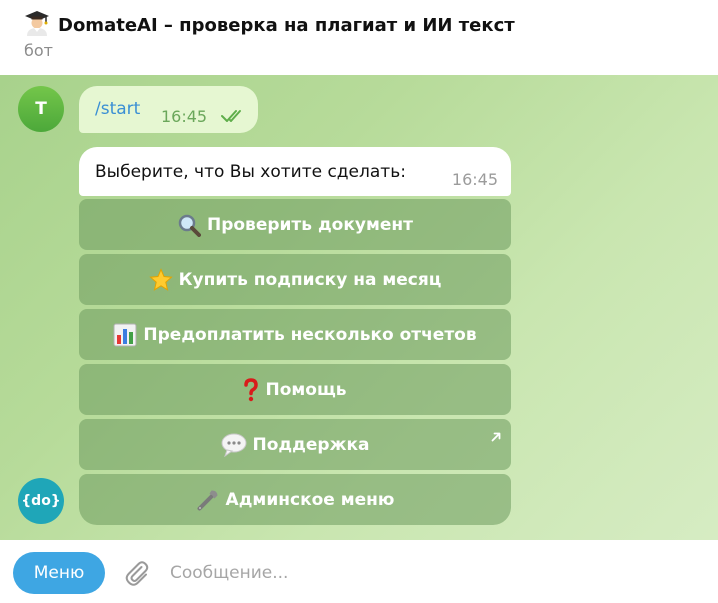  What do you see at coordinates (233, 117) in the screenshot?
I see `double-check-icon` at bounding box center [233, 117].